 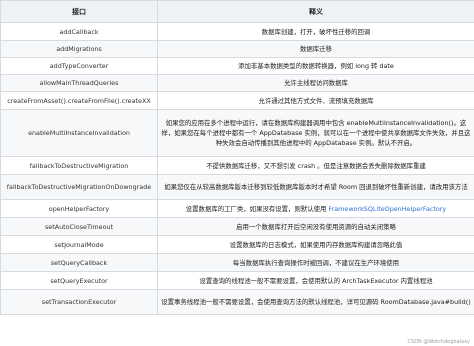 I want to click on table-row: addMigrations 数据库迁移, so click(x=237, y=49).